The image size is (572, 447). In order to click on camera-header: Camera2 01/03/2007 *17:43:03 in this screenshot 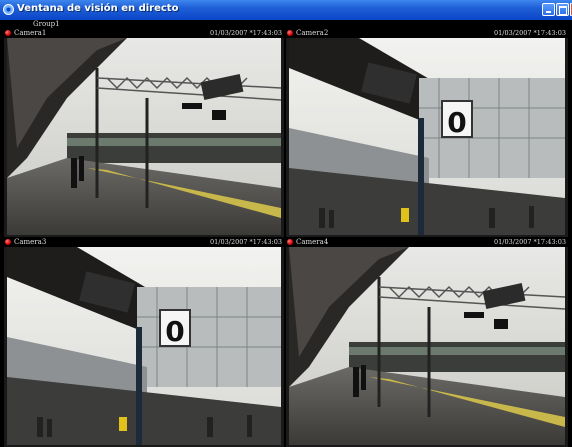, I will do `click(427, 33)`.